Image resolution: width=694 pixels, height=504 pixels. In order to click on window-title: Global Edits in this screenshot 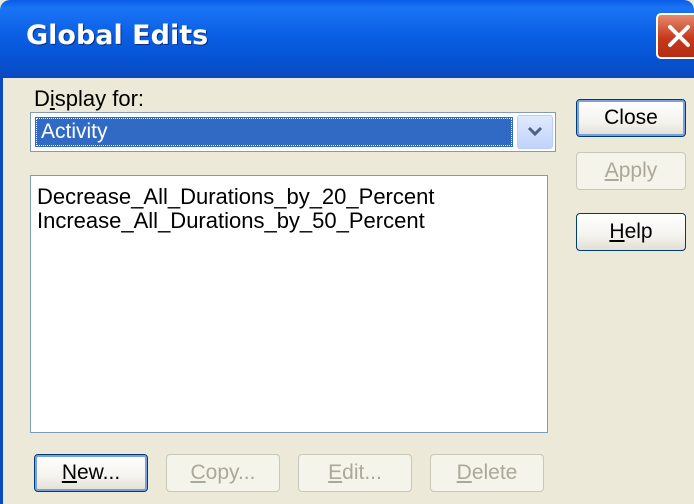, I will do `click(117, 35)`.